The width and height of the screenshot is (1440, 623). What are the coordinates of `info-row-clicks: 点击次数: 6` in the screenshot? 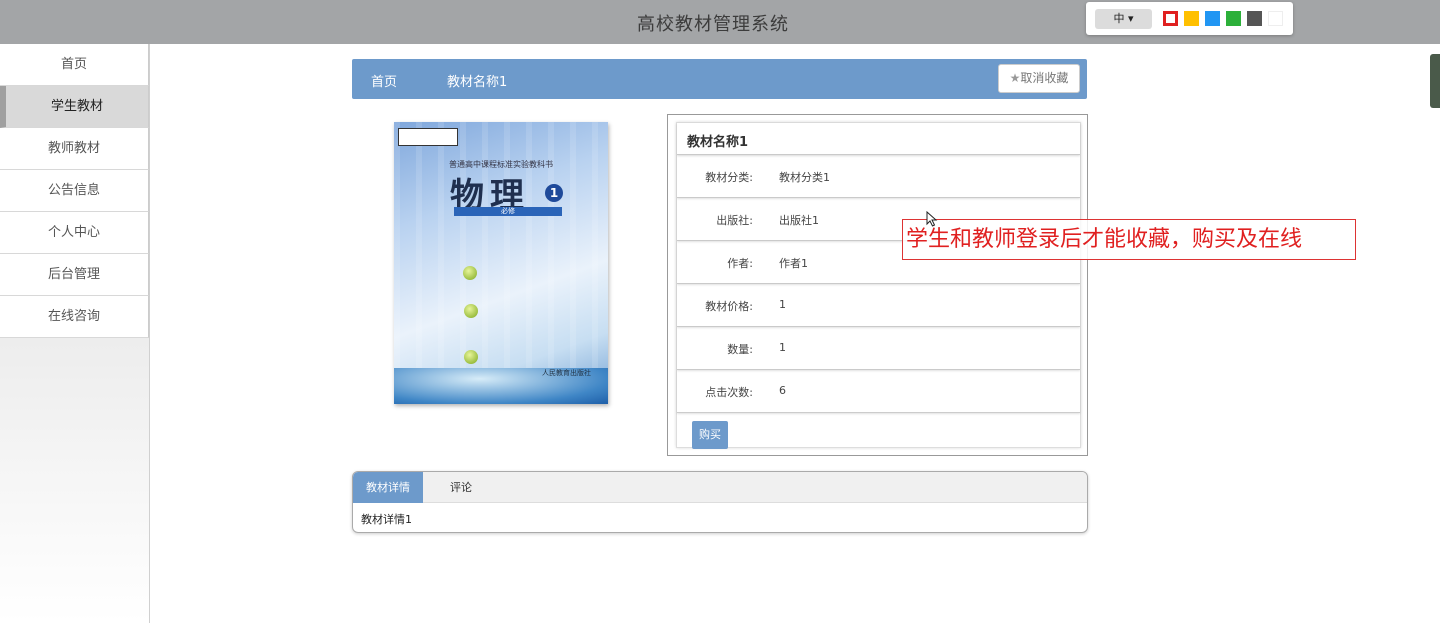 It's located at (878, 391).